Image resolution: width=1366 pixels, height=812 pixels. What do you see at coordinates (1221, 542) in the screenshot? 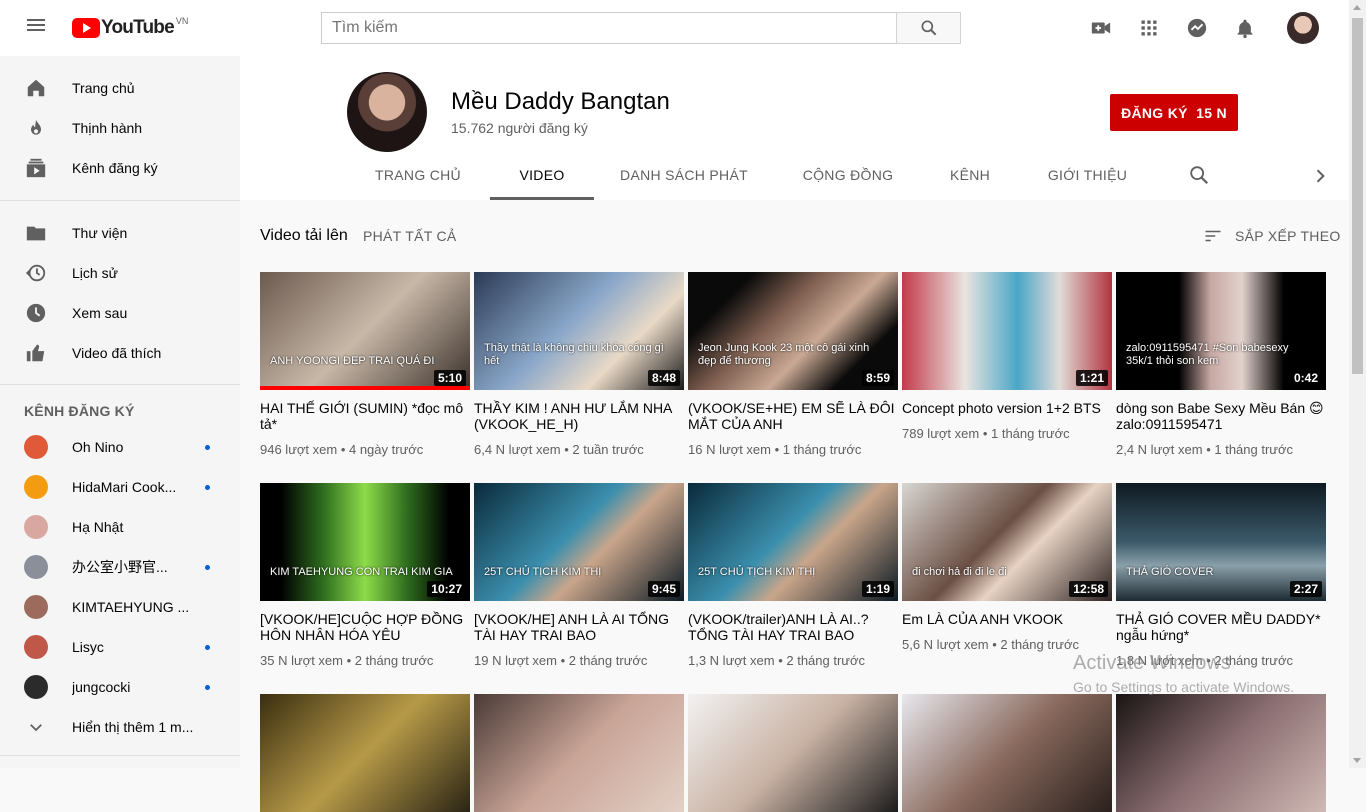
I see `video-thumbnail: THẢ GIÓ COVER 2:27` at bounding box center [1221, 542].